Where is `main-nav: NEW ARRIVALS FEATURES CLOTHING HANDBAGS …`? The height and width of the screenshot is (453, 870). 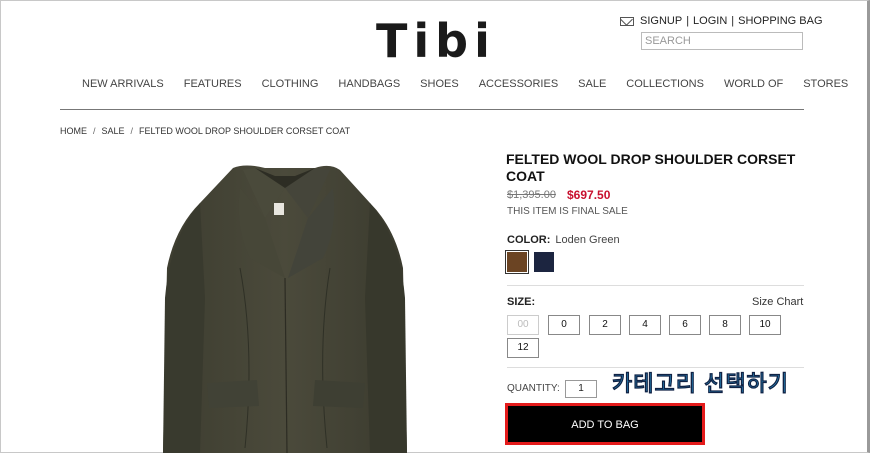
main-nav: NEW ARRIVALS FEATURES CLOTHING HANDBAGS … is located at coordinates (465, 84).